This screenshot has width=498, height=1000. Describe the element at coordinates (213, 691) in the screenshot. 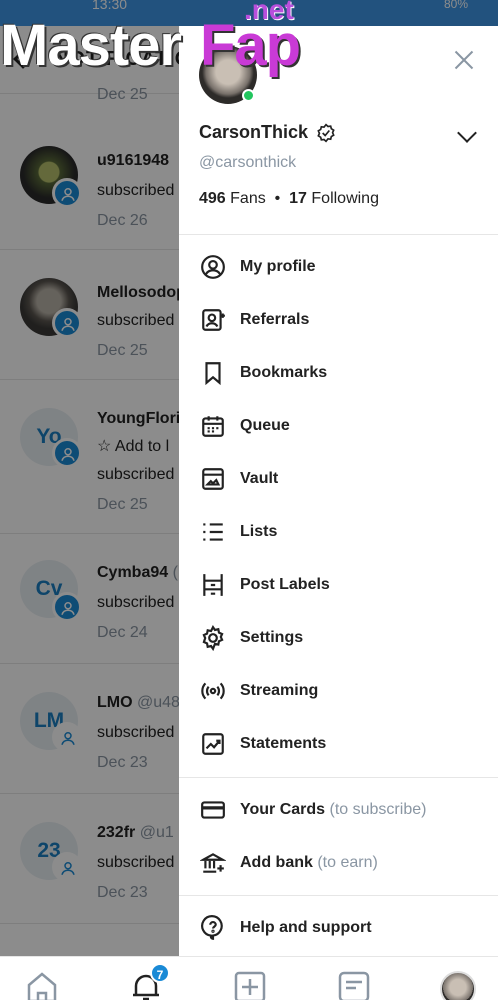

I see `streaming-icon` at that location.